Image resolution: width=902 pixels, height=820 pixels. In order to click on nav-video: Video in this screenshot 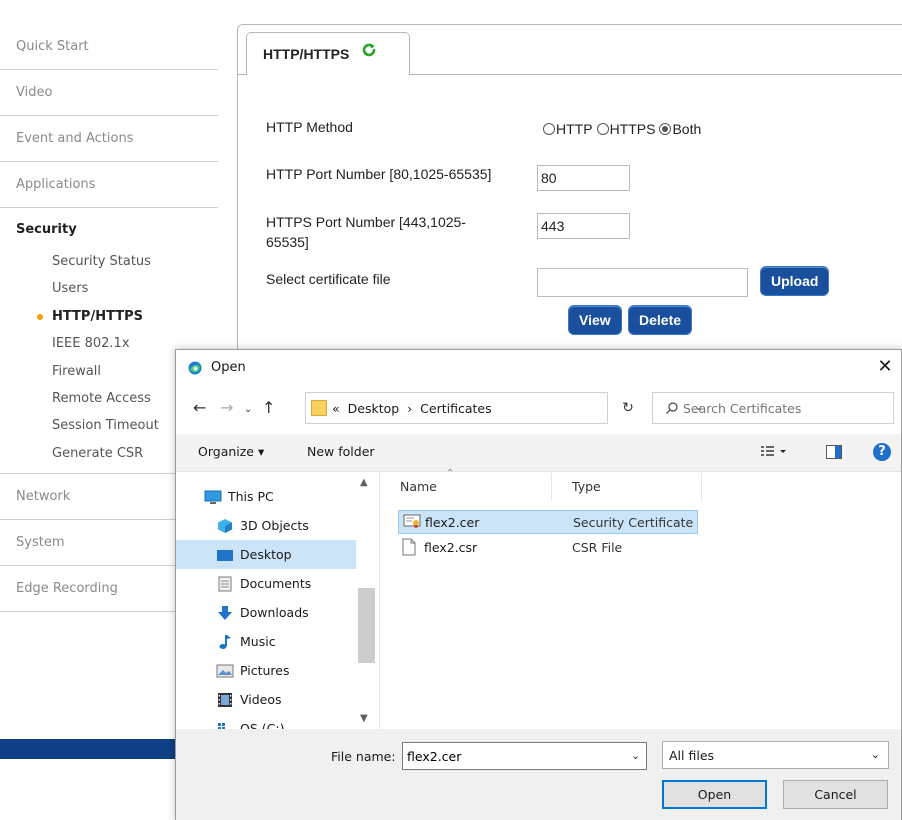, I will do `click(109, 93)`.